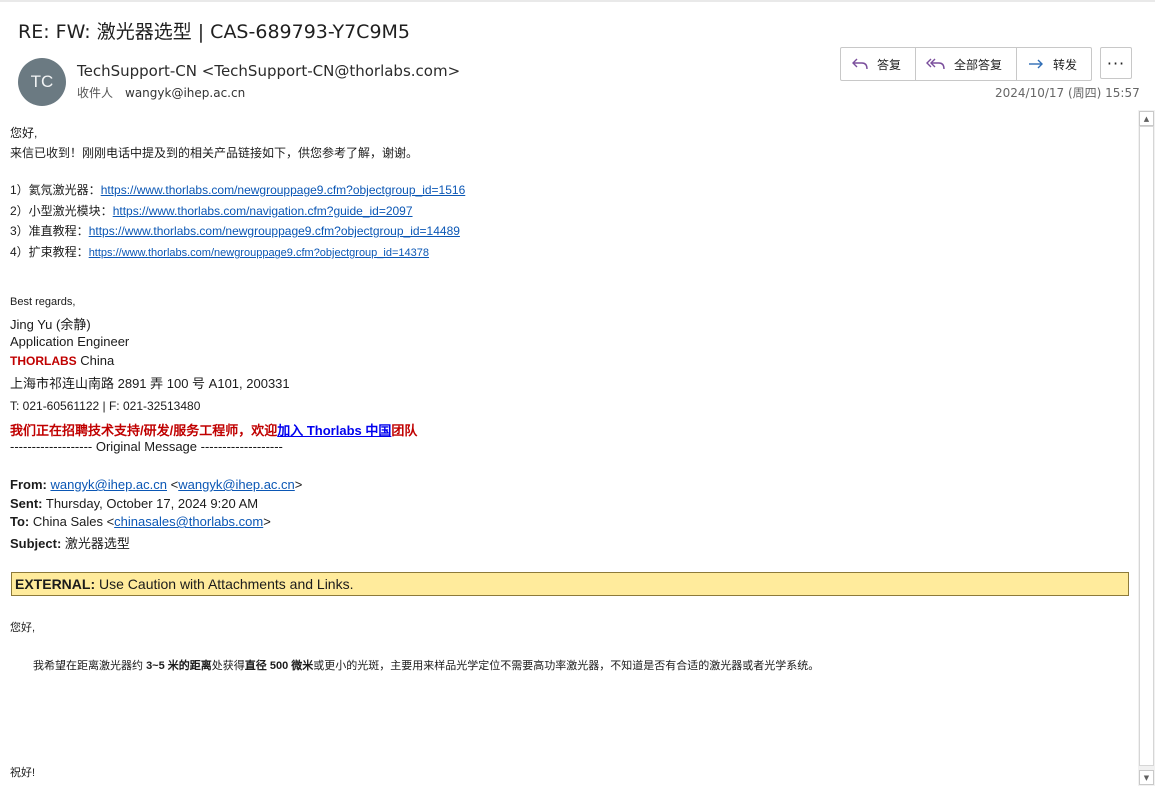  Describe the element at coordinates (95, 360) in the screenshot. I see `company-suffix: China` at that location.